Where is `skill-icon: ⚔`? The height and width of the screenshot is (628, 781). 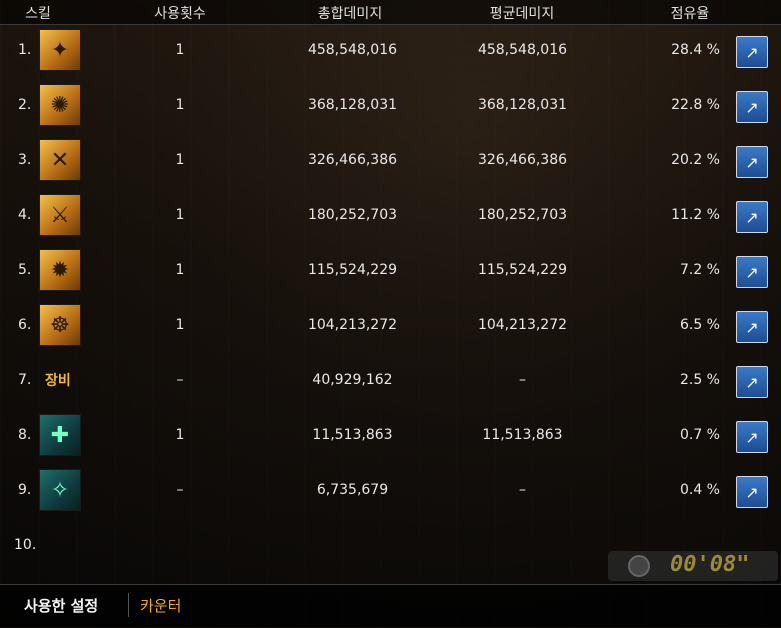 skill-icon: ⚔ is located at coordinates (60, 215).